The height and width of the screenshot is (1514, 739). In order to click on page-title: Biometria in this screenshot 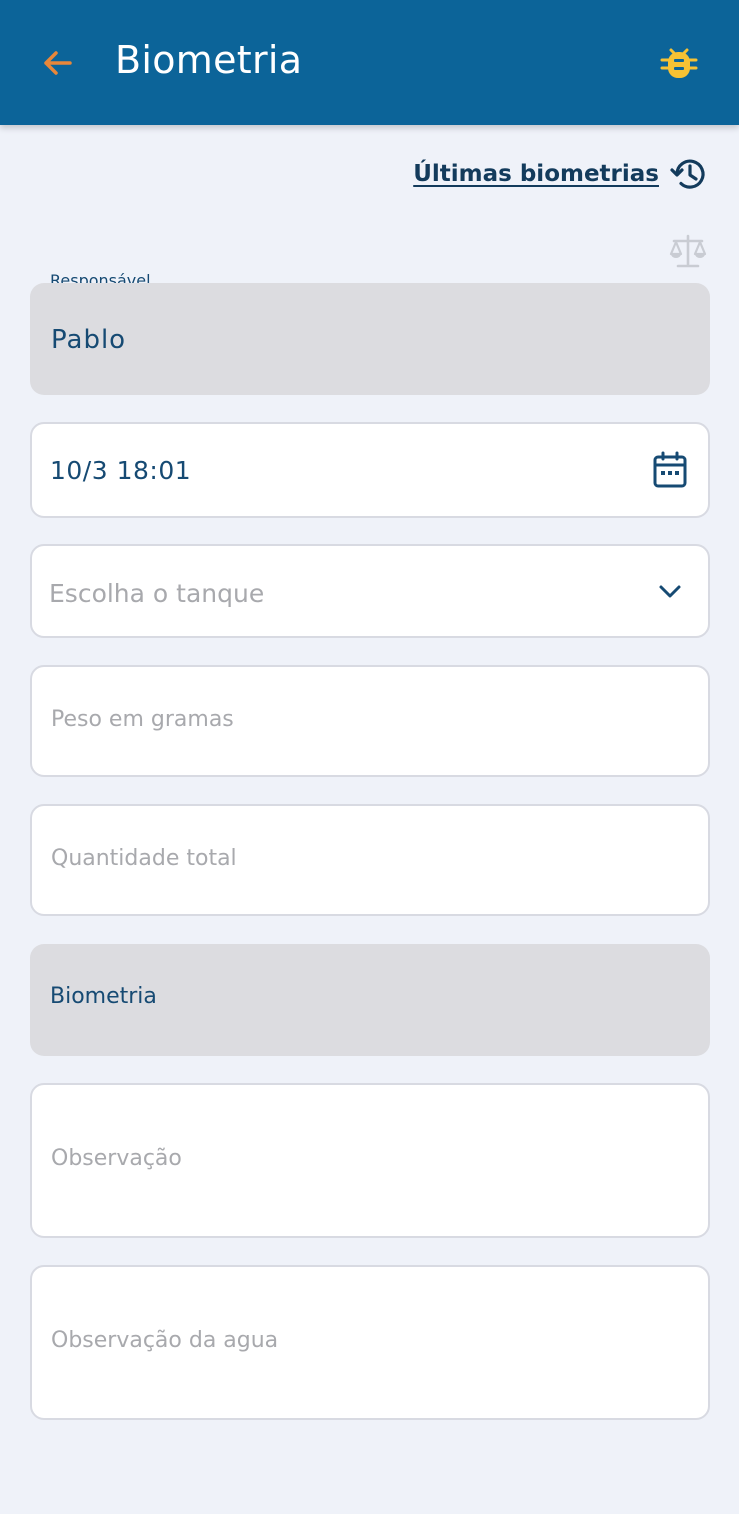, I will do `click(209, 60)`.